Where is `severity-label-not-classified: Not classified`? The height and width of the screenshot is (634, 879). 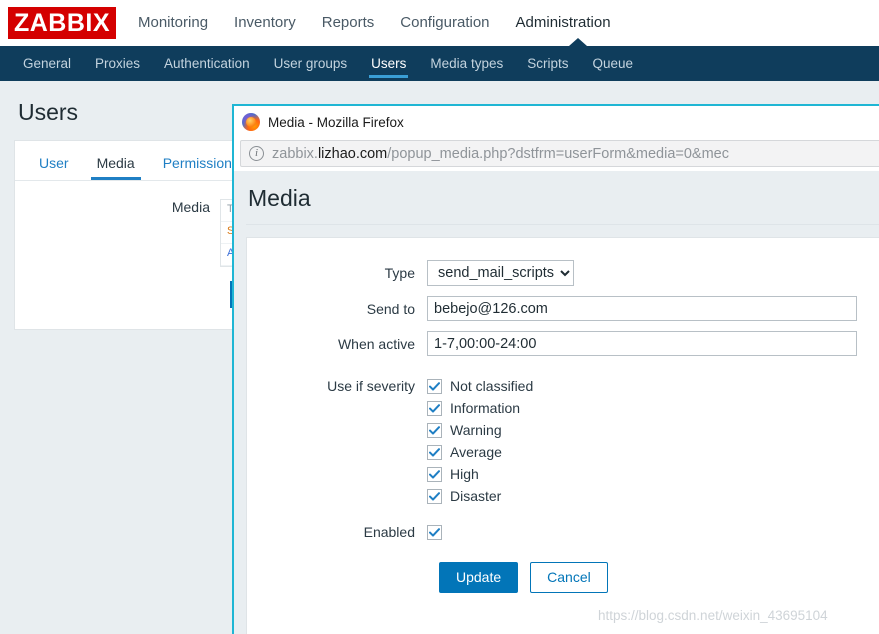
severity-label-not-classified: Not classified is located at coordinates (492, 386).